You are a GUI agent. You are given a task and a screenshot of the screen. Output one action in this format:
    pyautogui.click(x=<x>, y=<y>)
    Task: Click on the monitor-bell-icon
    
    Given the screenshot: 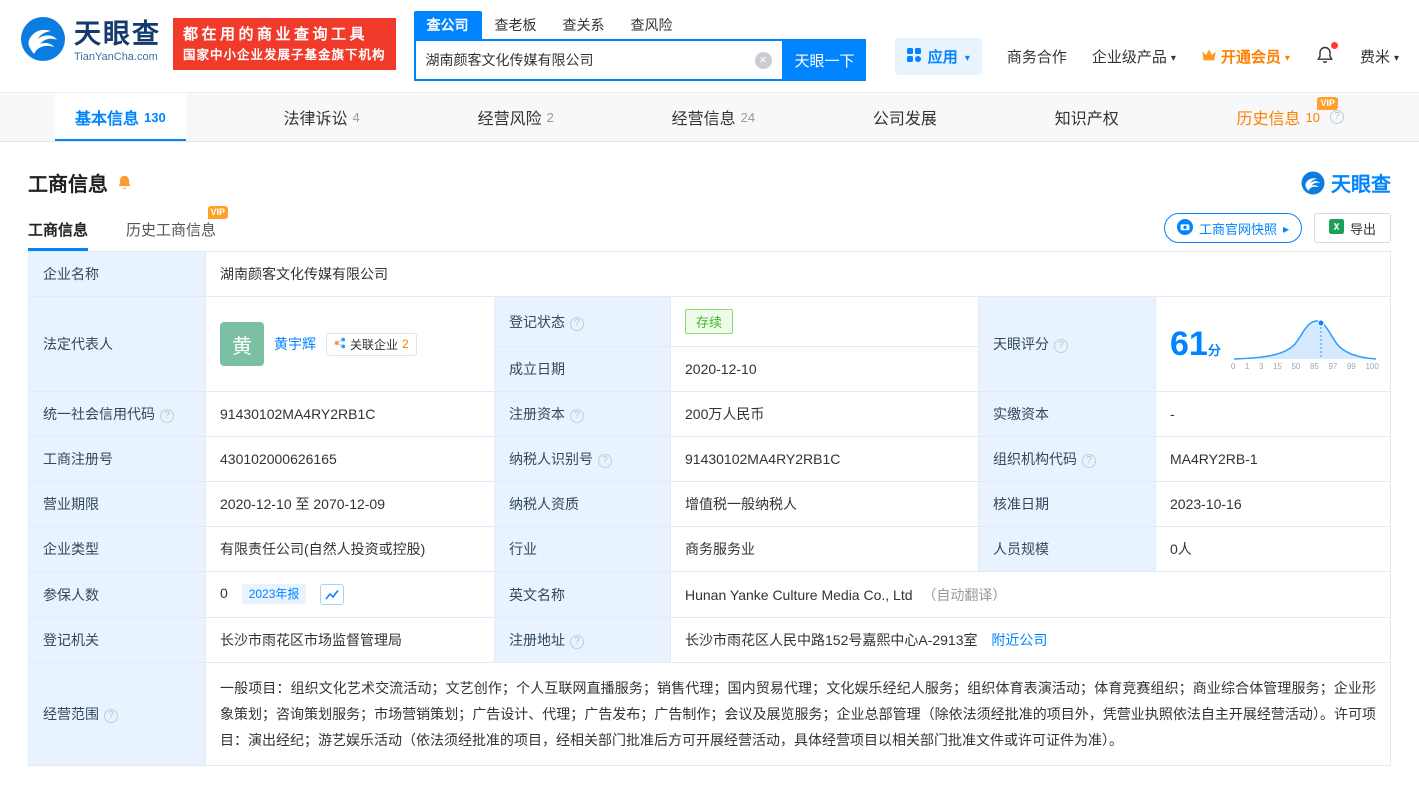 What is the action you would take?
    pyautogui.click(x=124, y=182)
    